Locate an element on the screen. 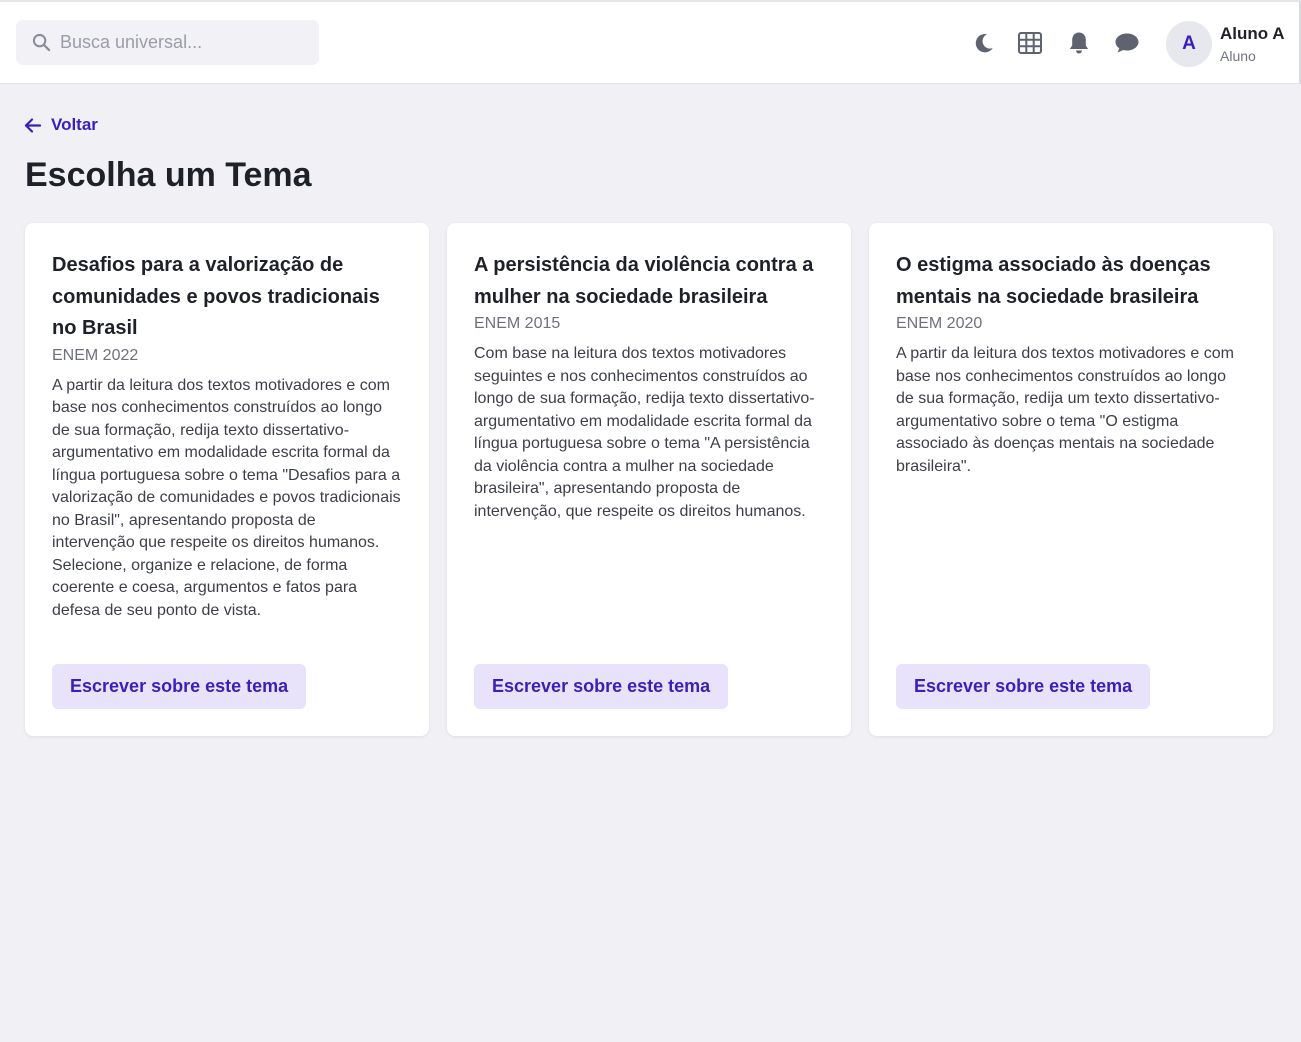 Image resolution: width=1301 pixels, height=1042 pixels. search-box is located at coordinates (167, 42).